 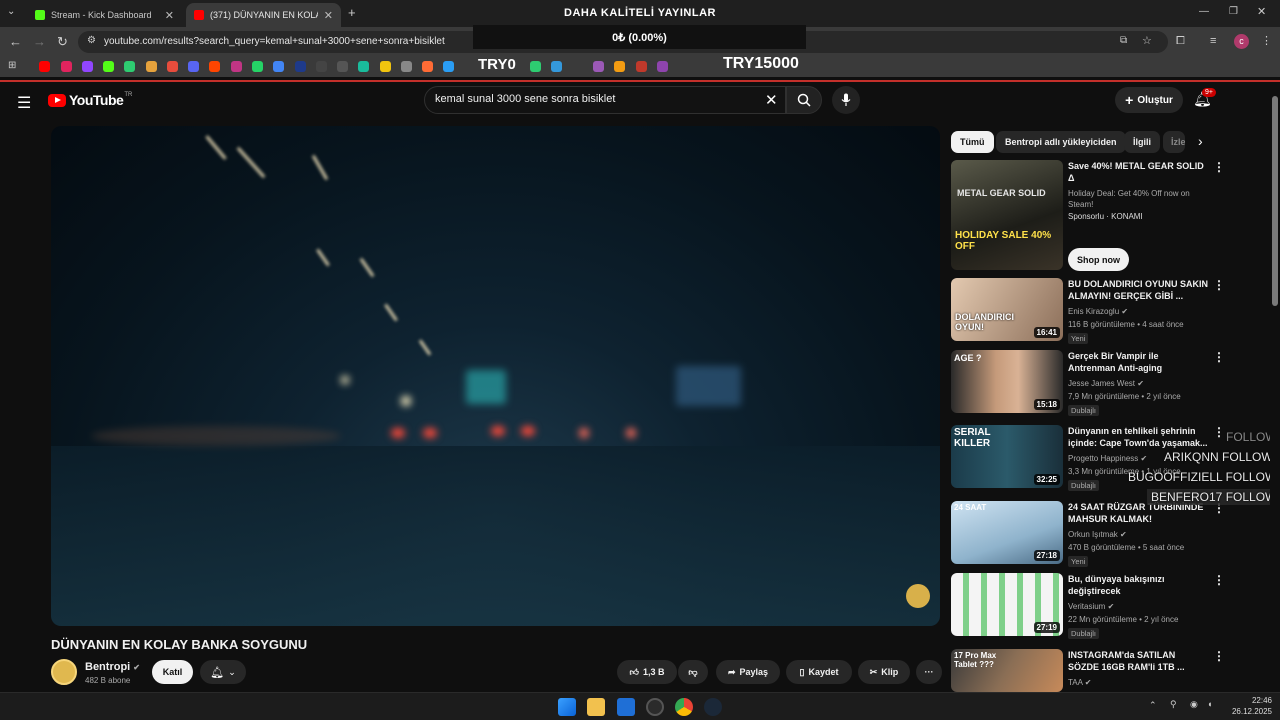 I want to click on channel-name: Progetto Happiness ✔, so click(x=1107, y=458).